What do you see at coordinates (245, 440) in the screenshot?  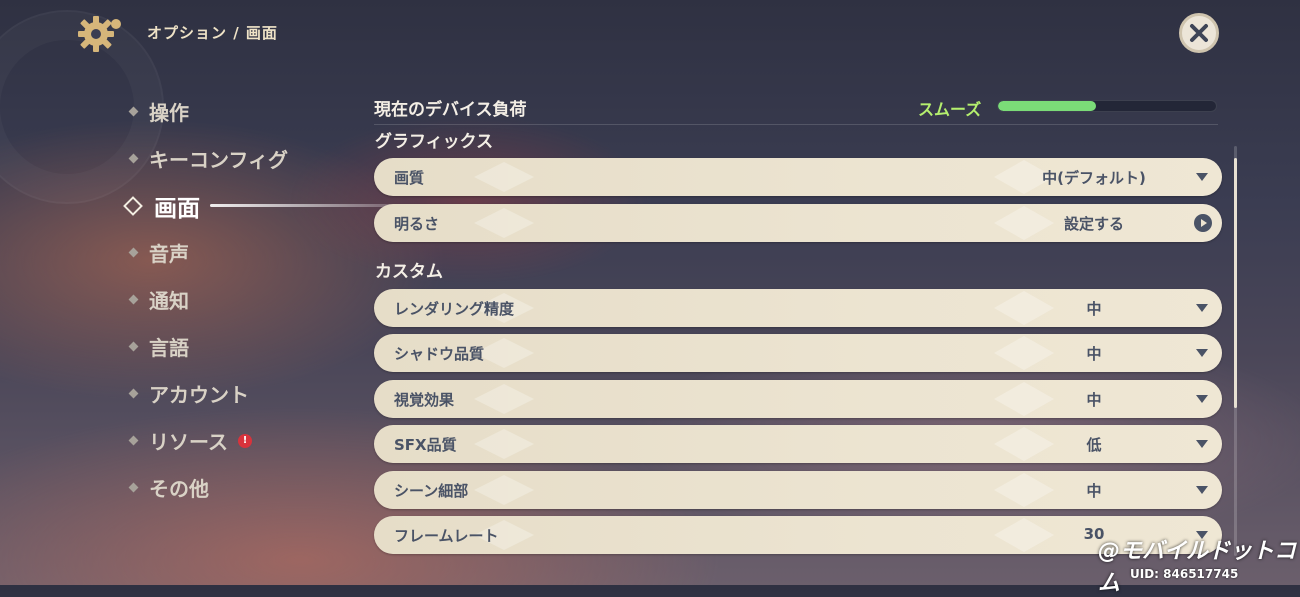 I see `alert-badge: !` at bounding box center [245, 440].